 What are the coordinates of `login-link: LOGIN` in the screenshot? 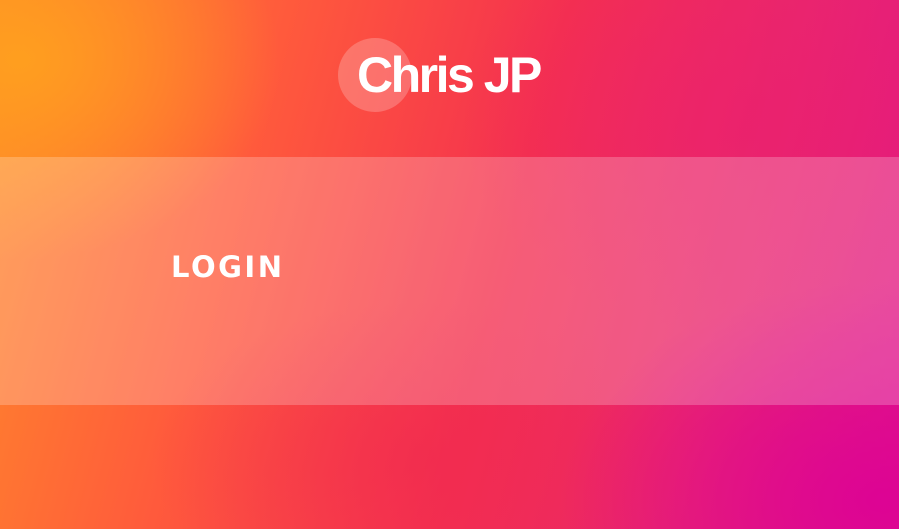 It's located at (227, 267).